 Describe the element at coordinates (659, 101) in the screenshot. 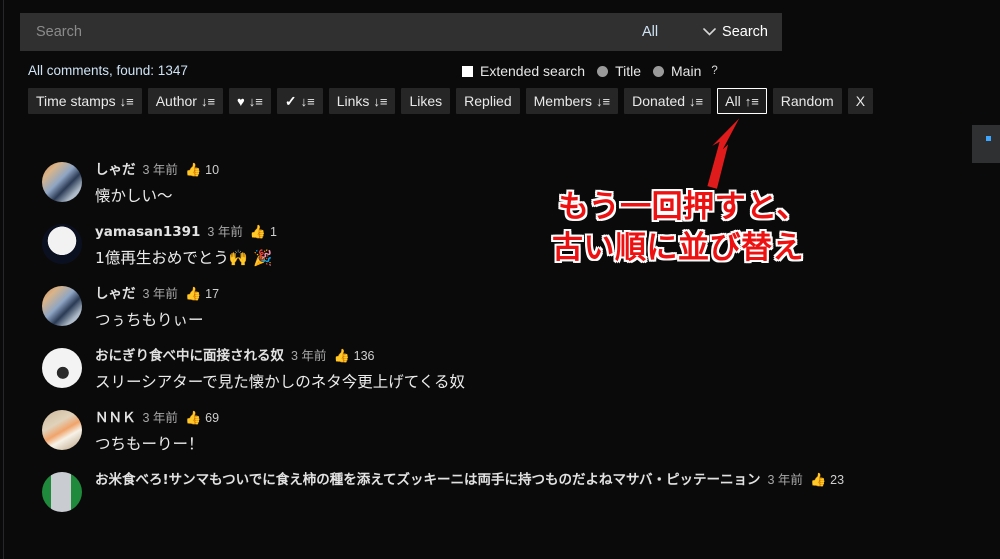

I see `sort-button-label: Donated` at that location.